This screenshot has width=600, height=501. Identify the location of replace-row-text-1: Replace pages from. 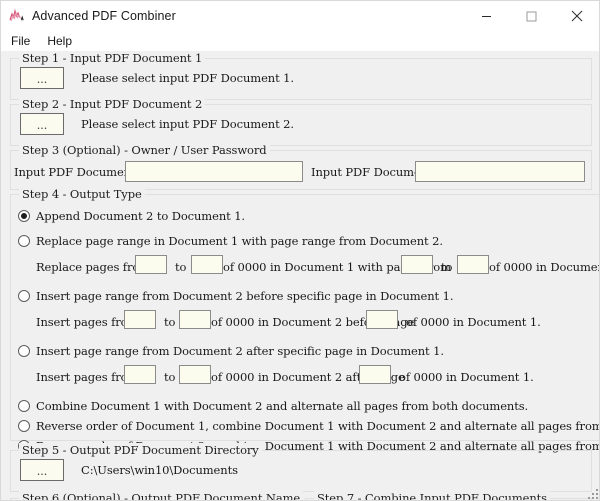
(93, 267).